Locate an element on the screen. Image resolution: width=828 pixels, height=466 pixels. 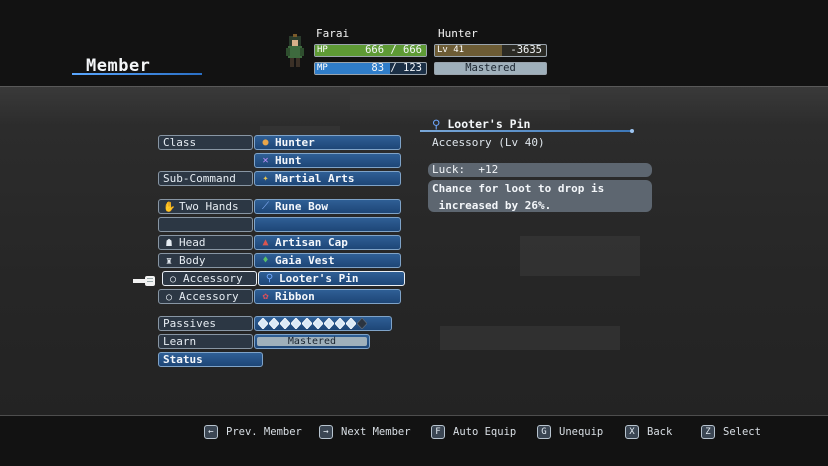
accessory2-slot: ✿ Ribbon is located at coordinates (327, 296).